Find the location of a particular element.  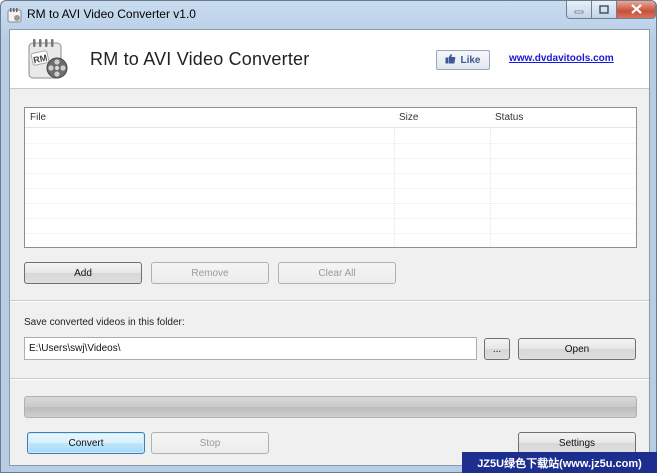

maximize-icon is located at coordinates (604, 10).